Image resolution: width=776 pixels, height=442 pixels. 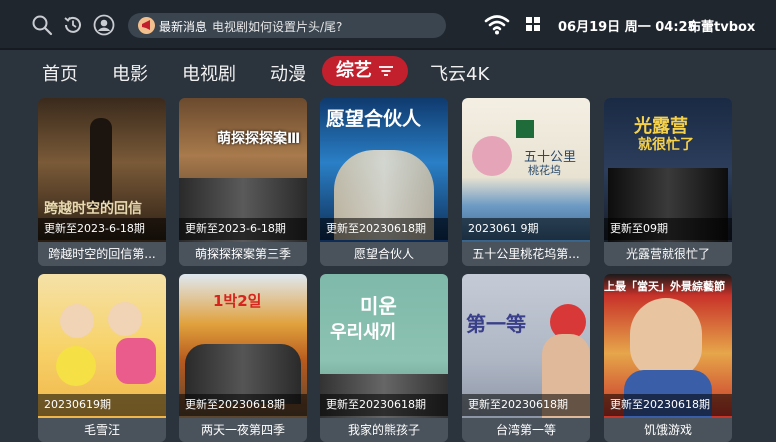 I want to click on category-tabs: 首页 电影 电视剧 动漫 综艺 飞云4K, so click(x=388, y=72).